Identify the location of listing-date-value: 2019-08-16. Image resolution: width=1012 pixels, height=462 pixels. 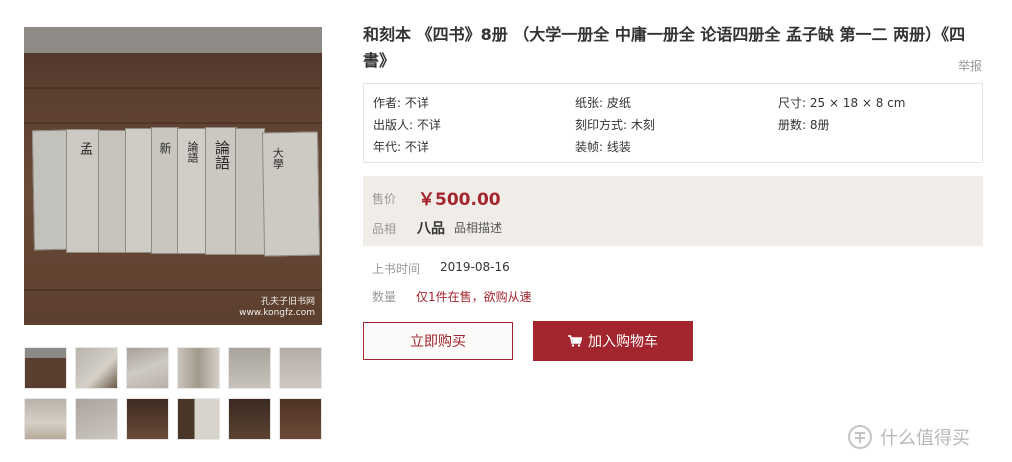
(475, 267).